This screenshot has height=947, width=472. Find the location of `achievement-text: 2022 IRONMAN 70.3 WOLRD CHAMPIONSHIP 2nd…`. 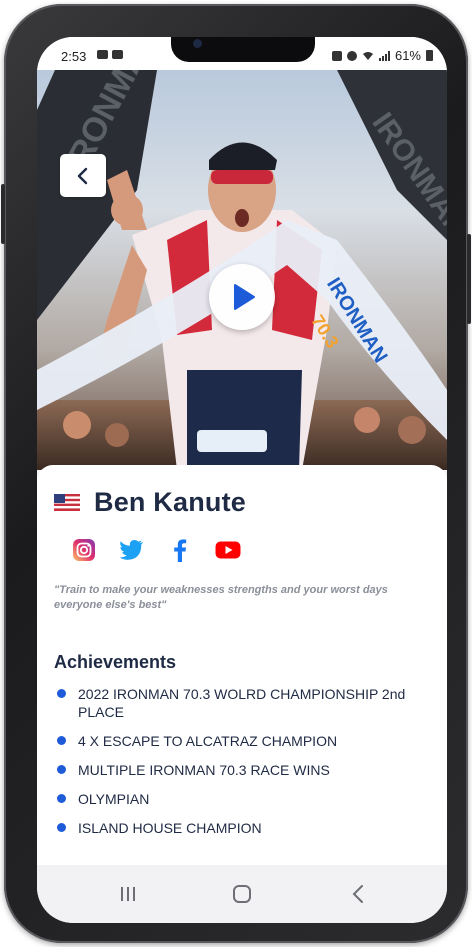

achievement-text: 2022 IRONMAN 70.3 WOLRD CHAMPIONSHIP 2nd… is located at coordinates (242, 703).